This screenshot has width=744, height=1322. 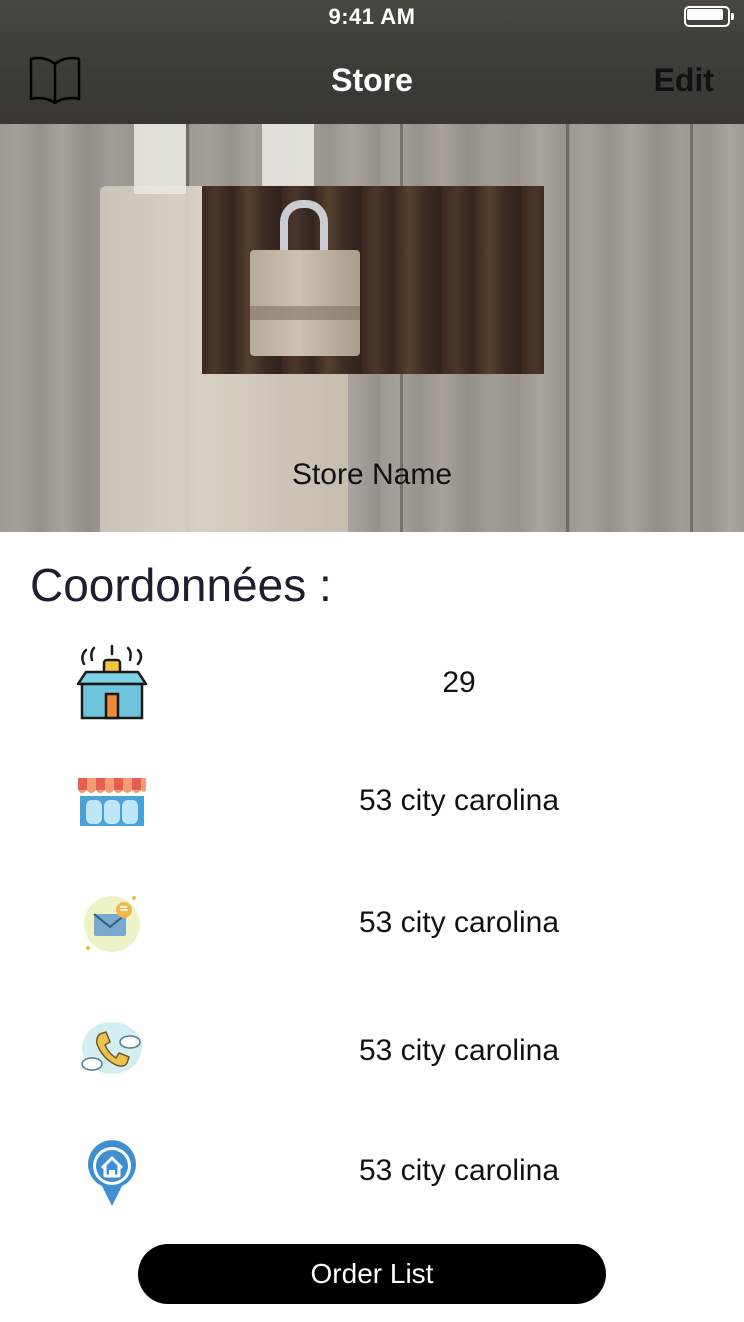 What do you see at coordinates (372, 16) in the screenshot?
I see `status-time: 9:41 AM` at bounding box center [372, 16].